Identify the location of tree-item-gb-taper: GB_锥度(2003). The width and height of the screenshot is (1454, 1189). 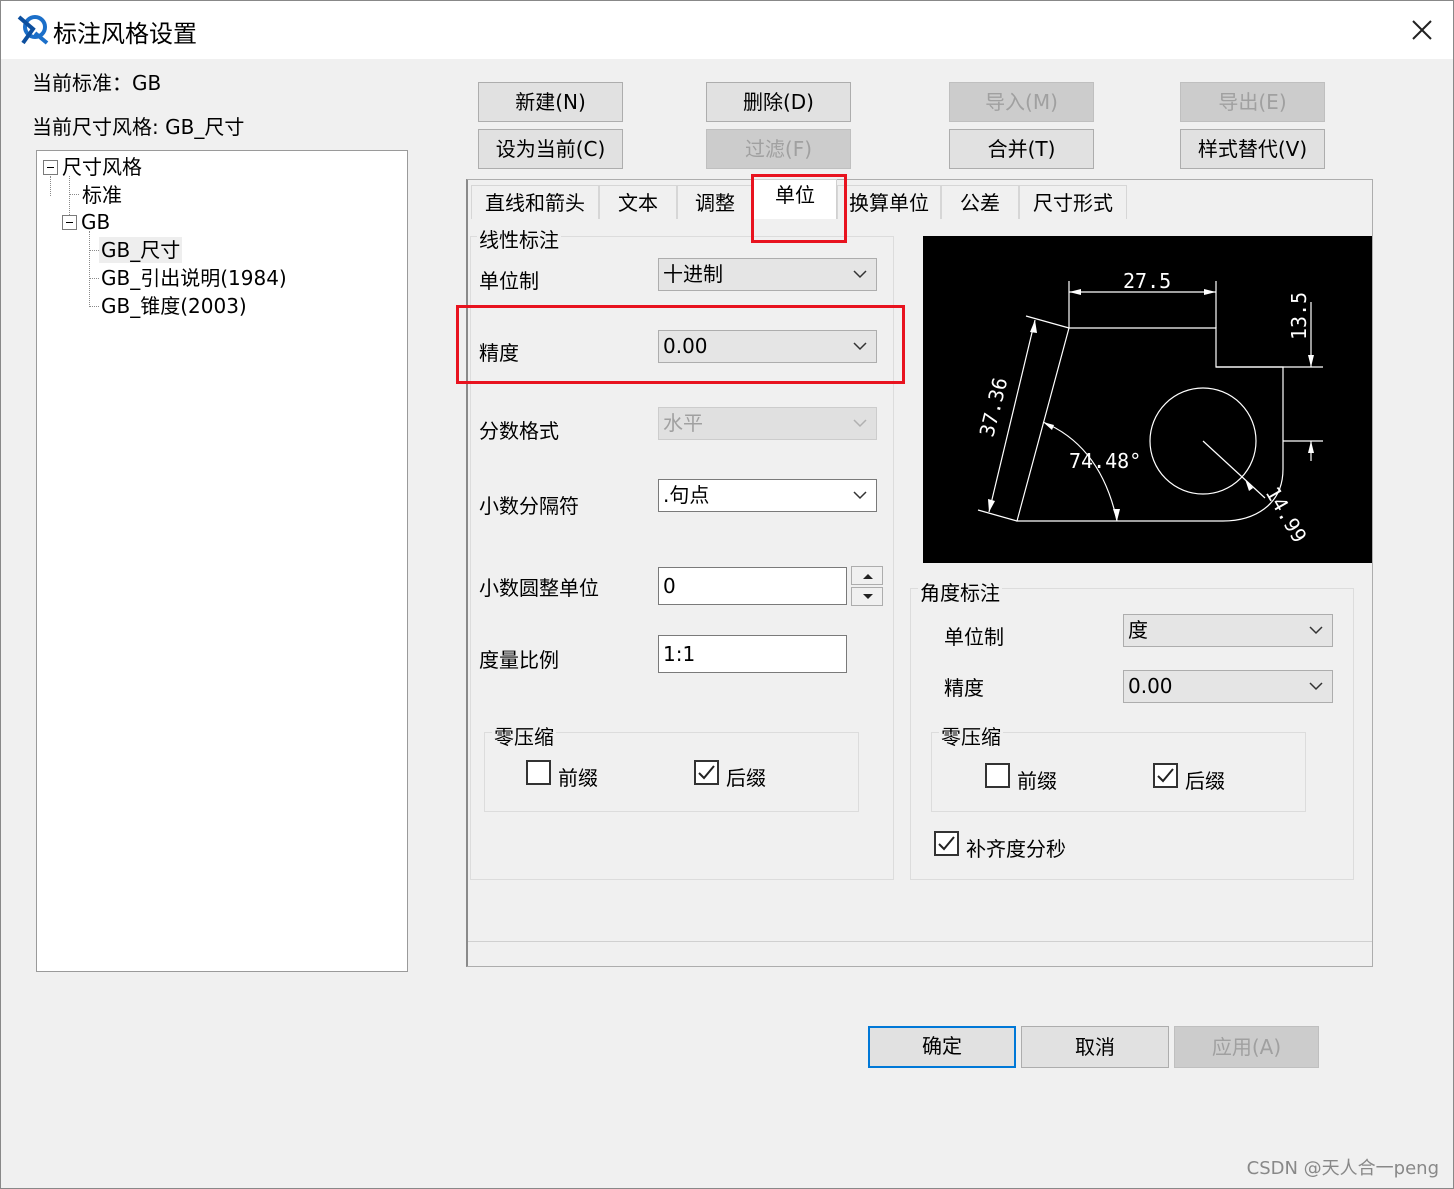
(174, 306).